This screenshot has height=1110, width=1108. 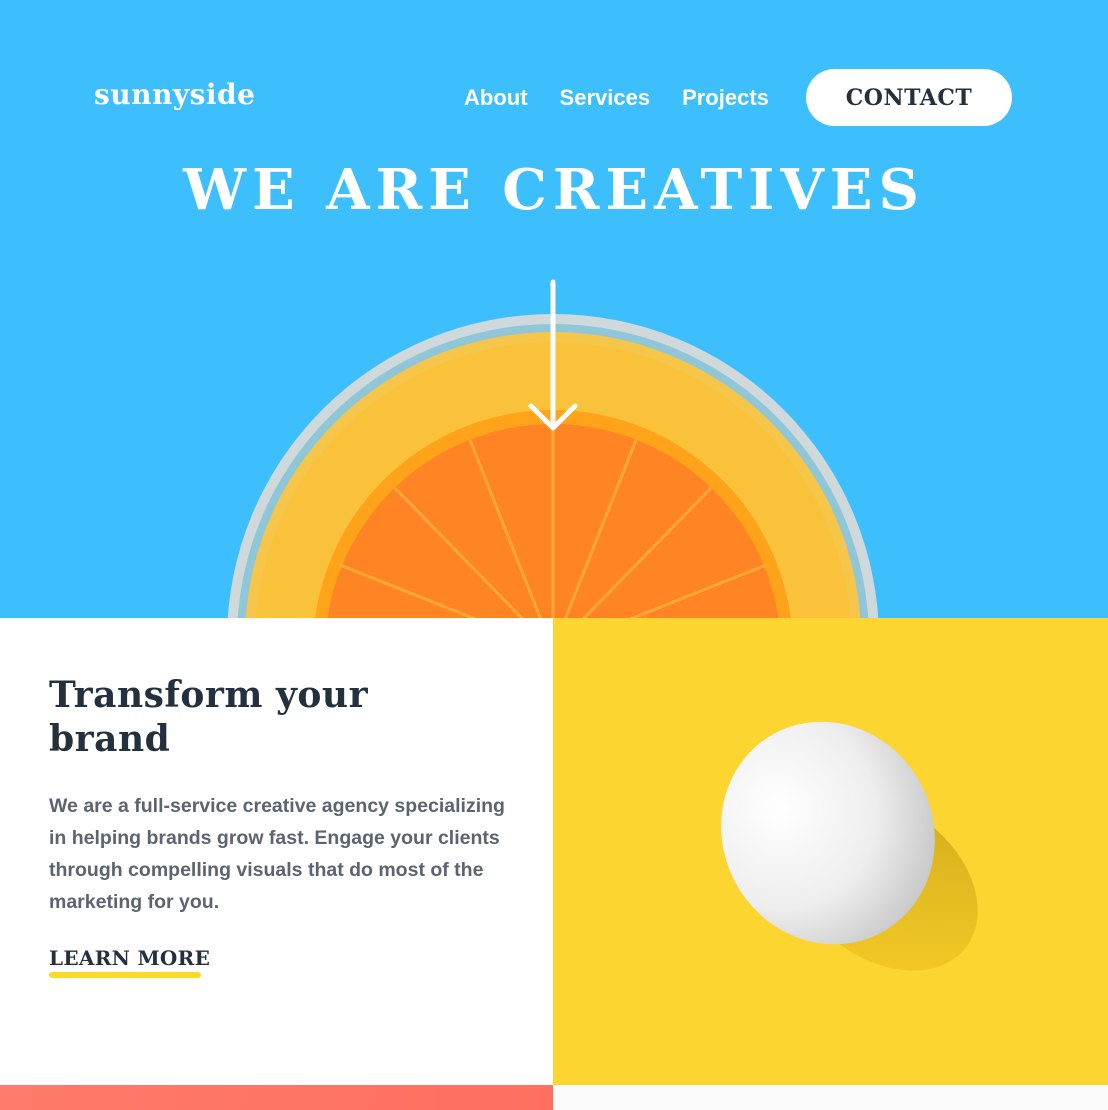 I want to click on logo: sunnyside, so click(x=174, y=94).